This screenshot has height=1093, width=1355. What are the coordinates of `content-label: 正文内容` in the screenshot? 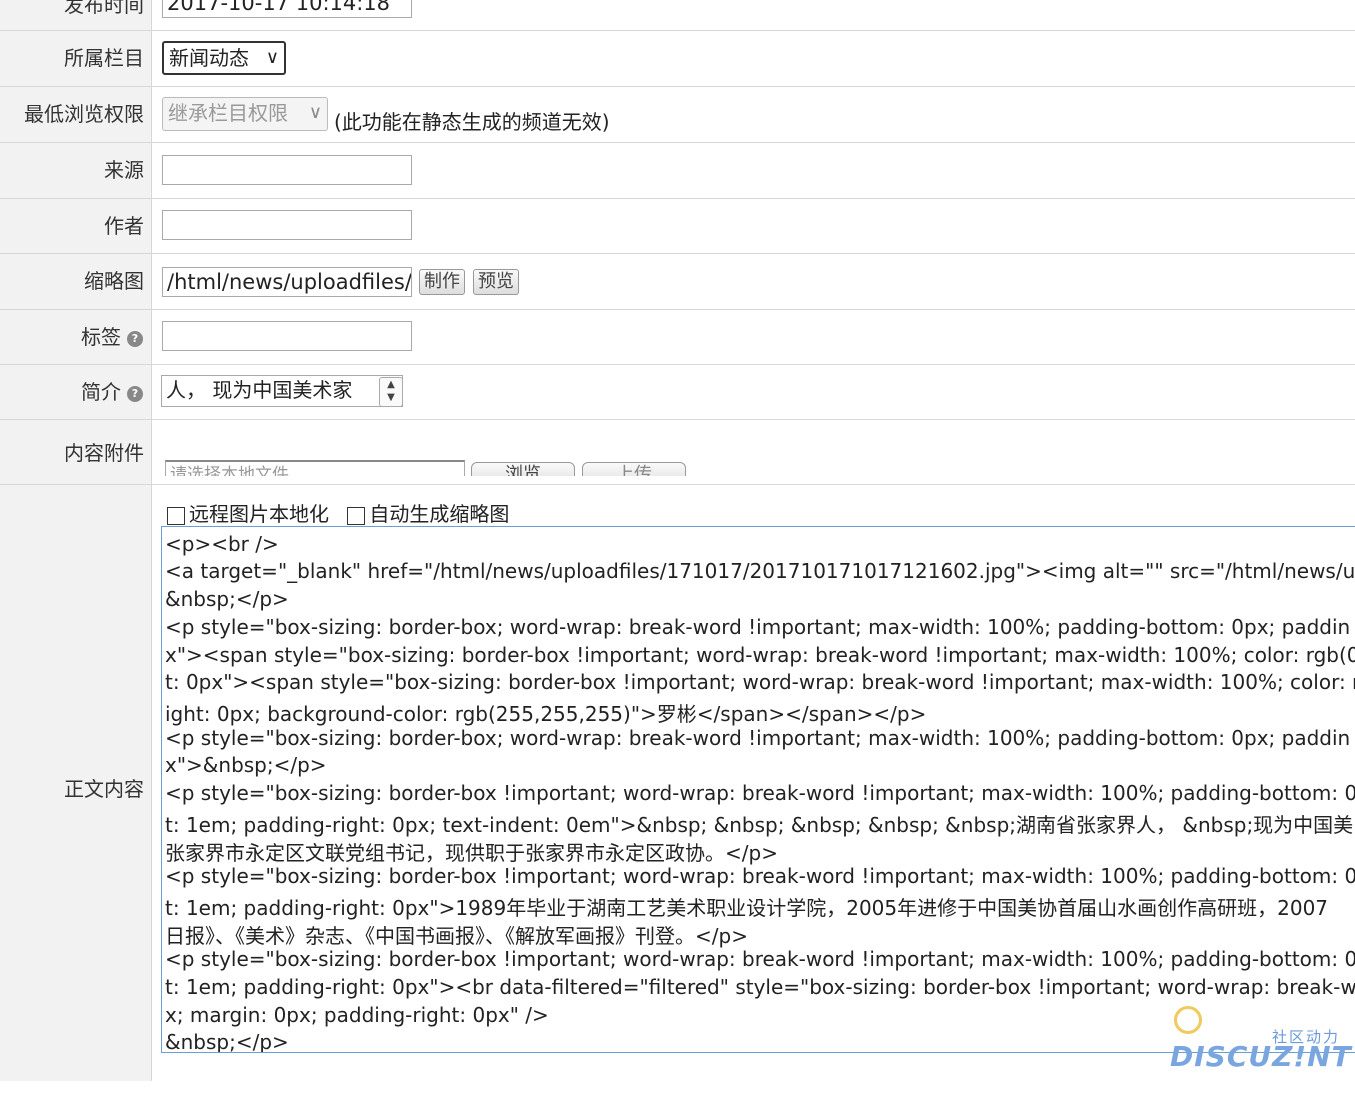 It's located at (76, 783).